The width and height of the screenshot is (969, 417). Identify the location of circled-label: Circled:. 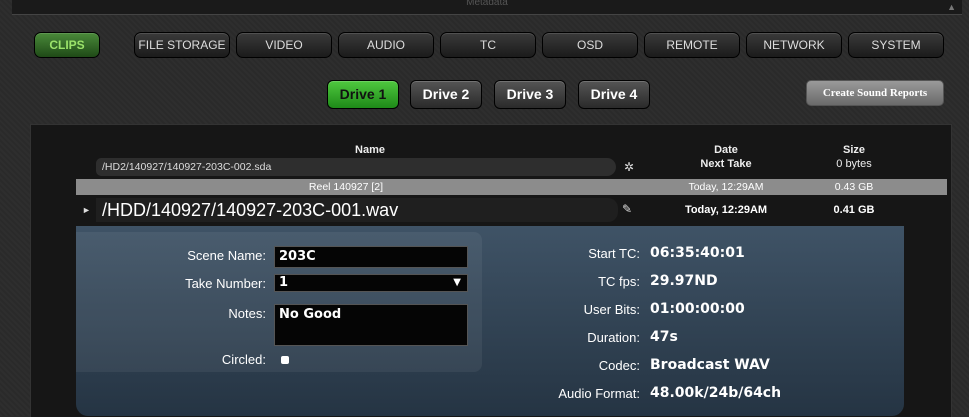
(243, 359).